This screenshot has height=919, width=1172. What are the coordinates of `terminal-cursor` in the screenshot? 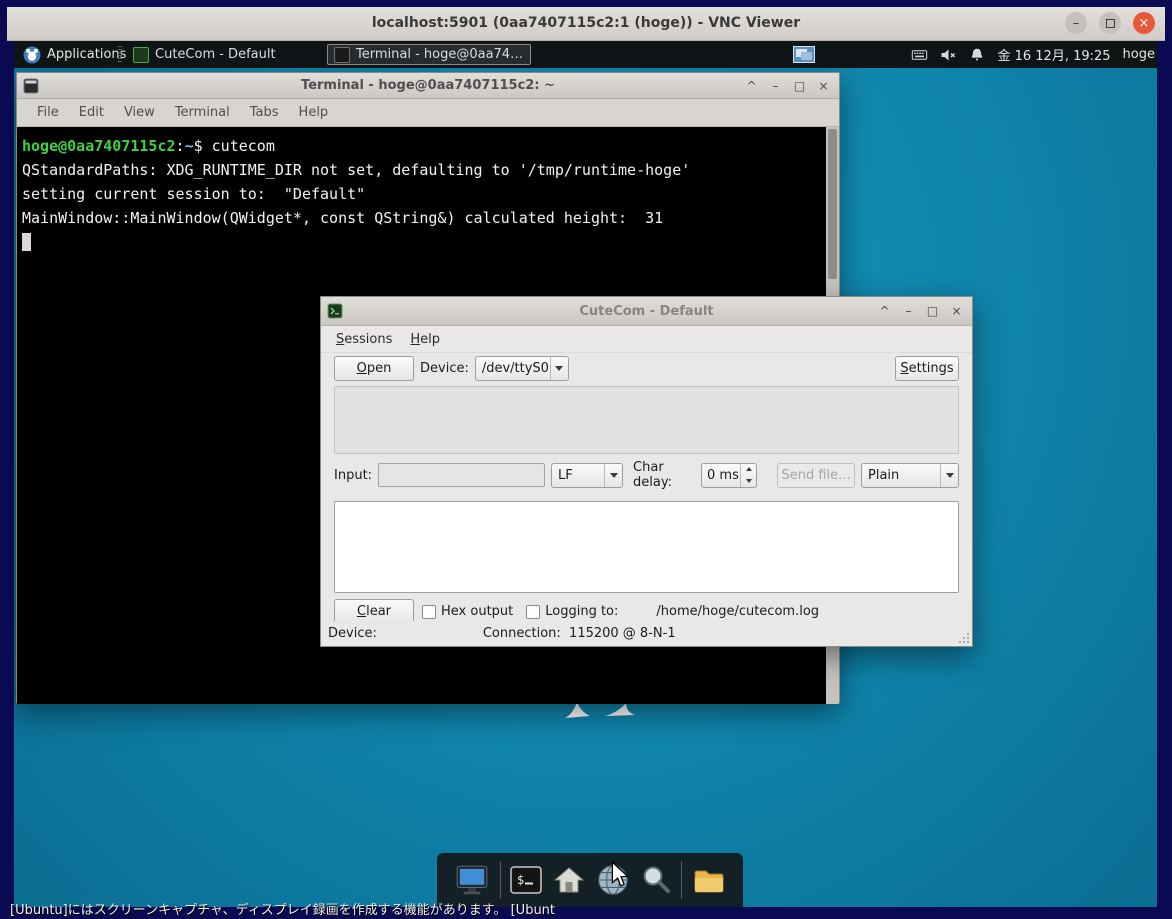 It's located at (26, 242).